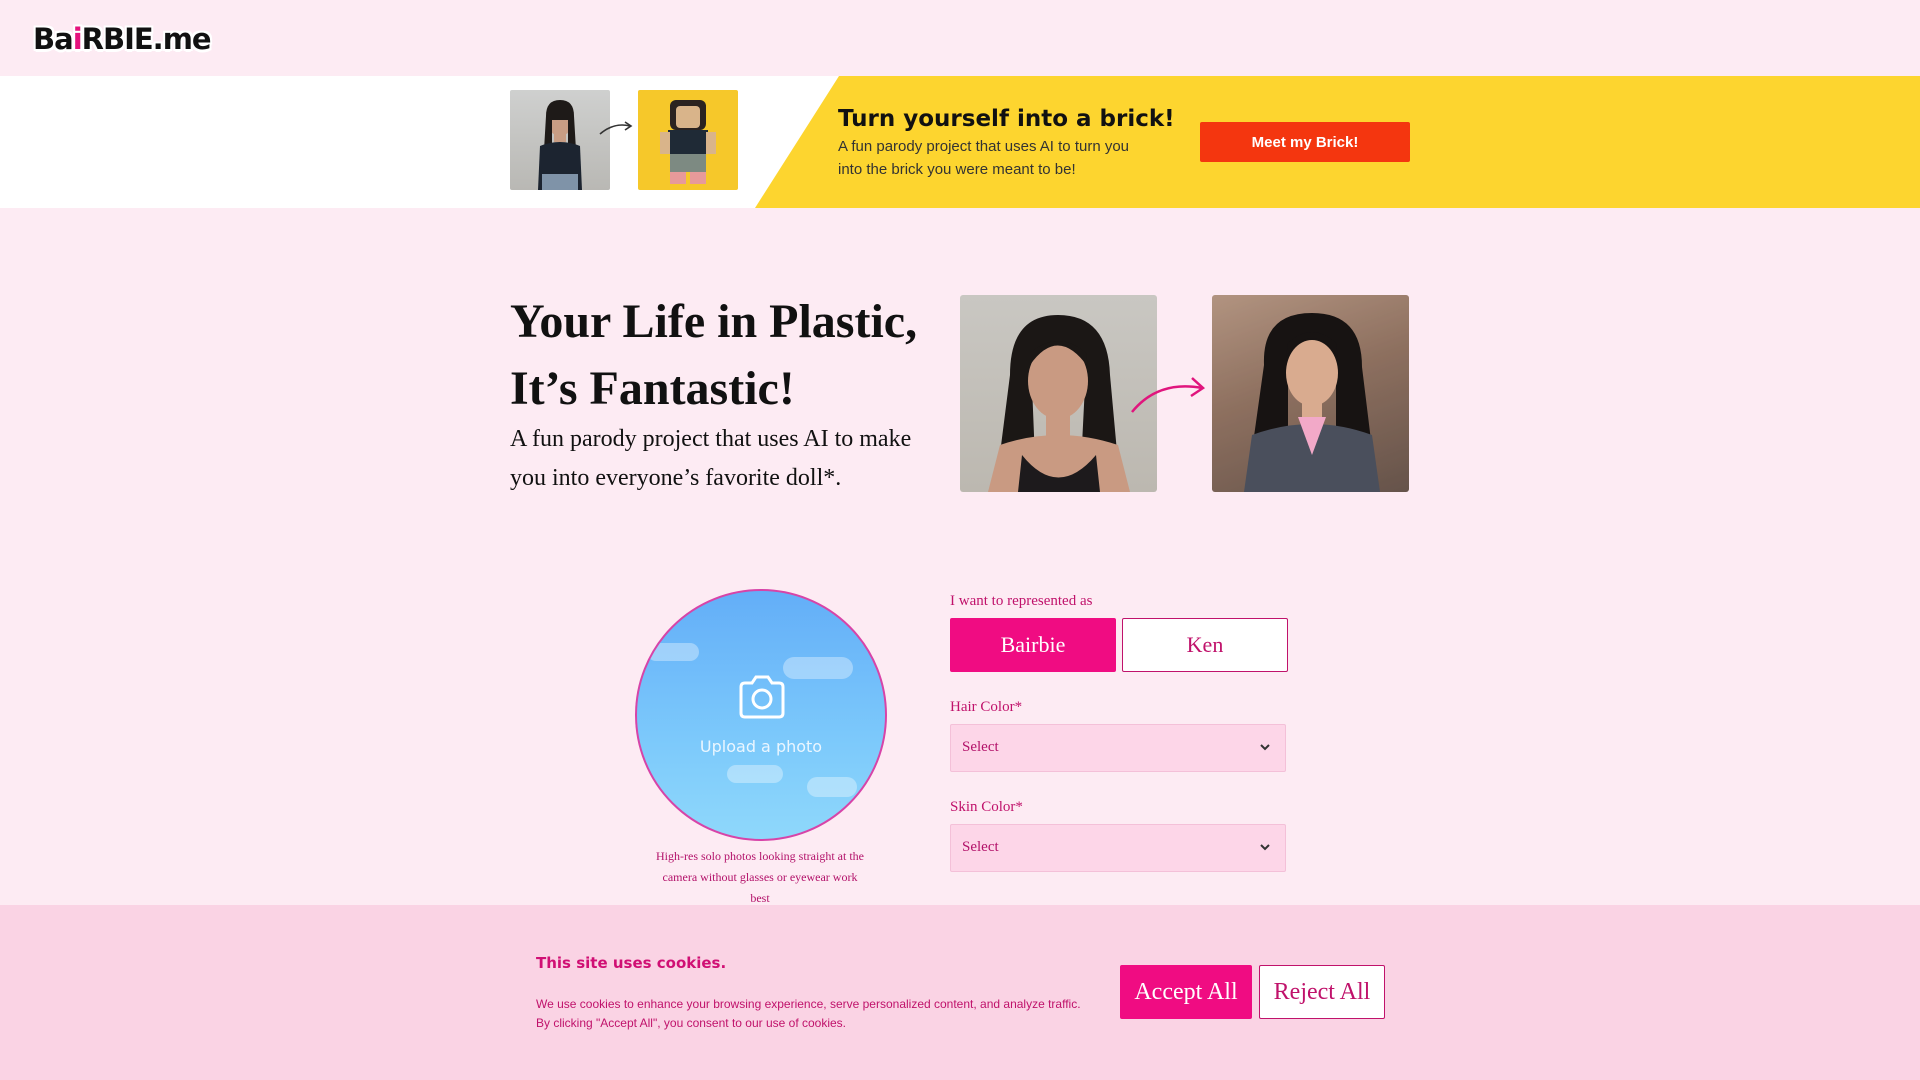 Image resolution: width=1920 pixels, height=1080 pixels. What do you see at coordinates (714, 355) in the screenshot?
I see `hero-title: Your Life in Plastic, It’s Fantastic!` at bounding box center [714, 355].